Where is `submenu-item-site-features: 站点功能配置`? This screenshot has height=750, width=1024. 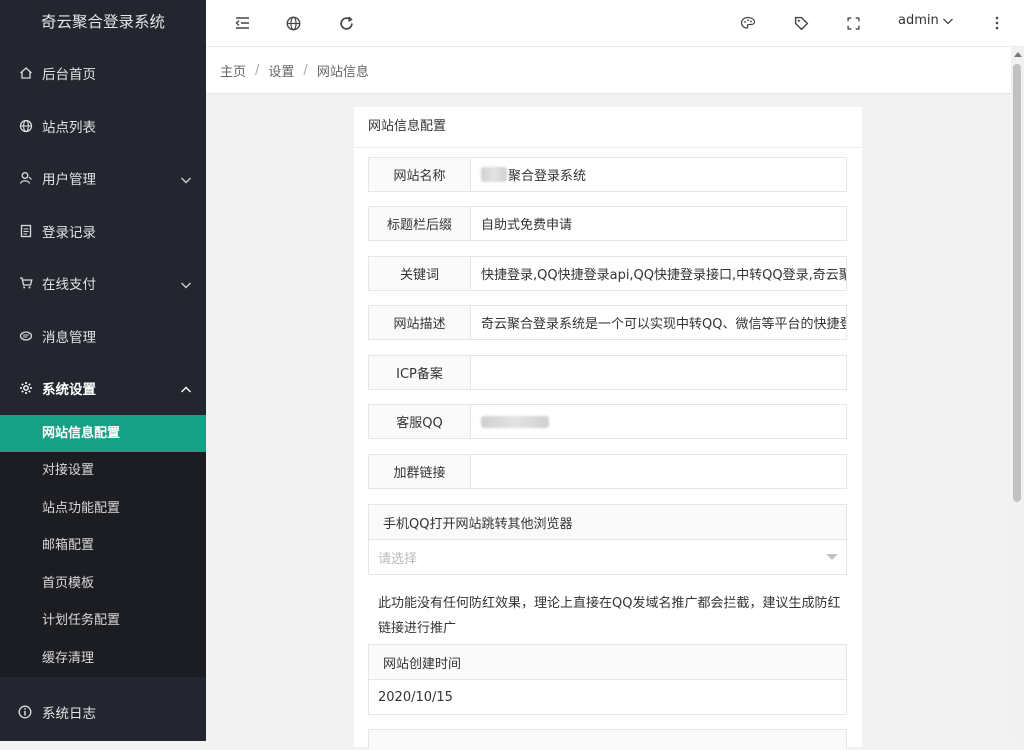
submenu-item-site-features: 站点功能配置 is located at coordinates (103, 509).